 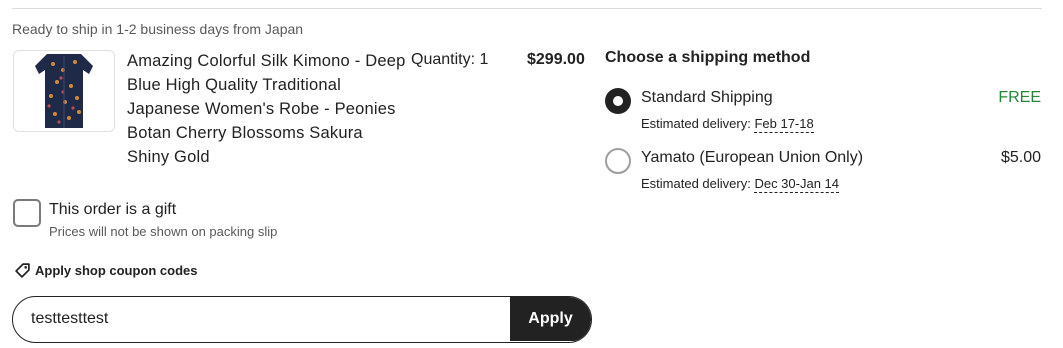 I want to click on shipping-option-name: Standard Shipping, so click(x=707, y=98).